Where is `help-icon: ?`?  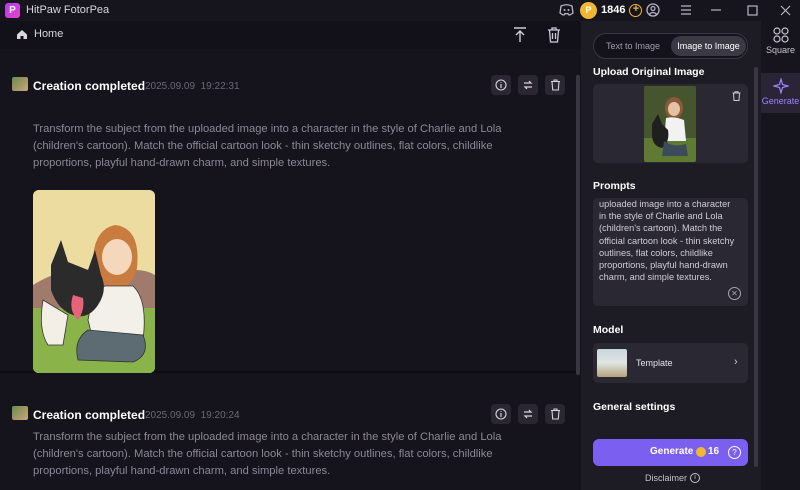 help-icon: ? is located at coordinates (734, 452).